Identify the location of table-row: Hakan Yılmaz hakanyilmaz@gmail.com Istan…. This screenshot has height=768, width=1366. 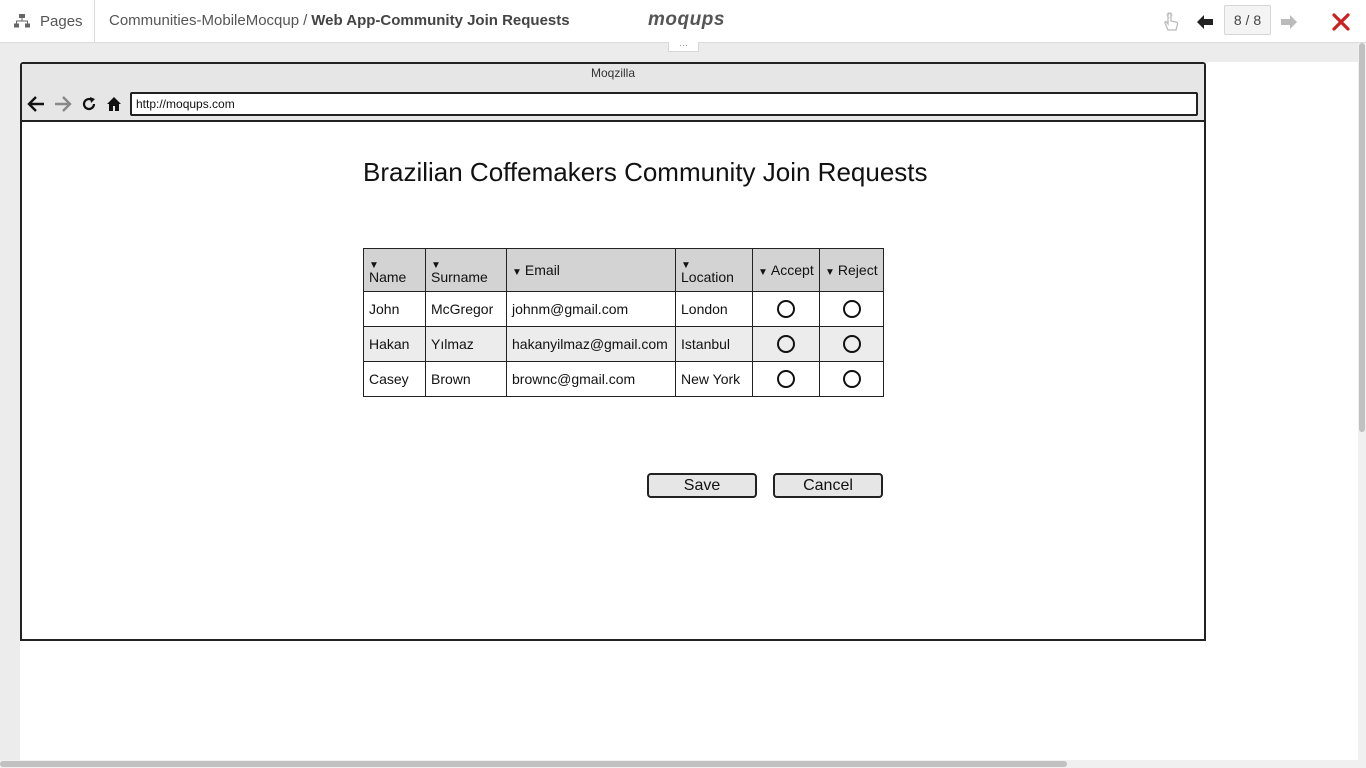
(623, 344).